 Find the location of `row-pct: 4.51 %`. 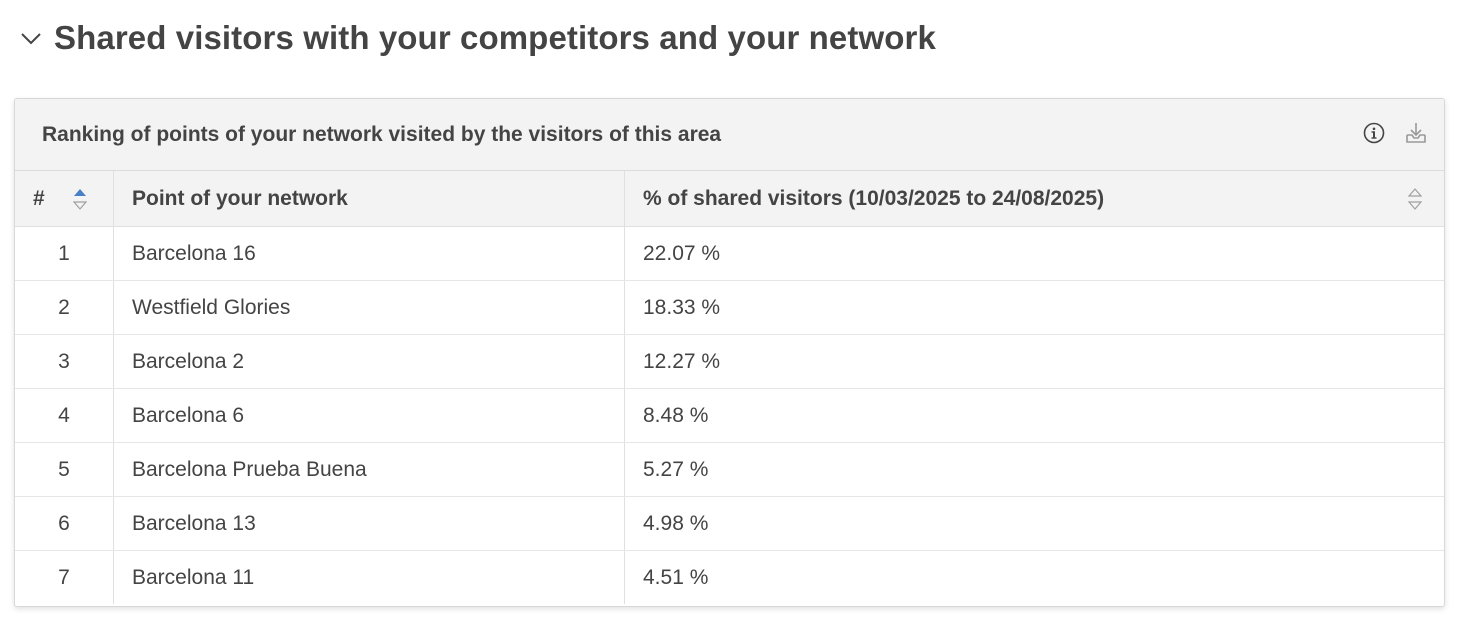

row-pct: 4.51 % is located at coordinates (676, 577).